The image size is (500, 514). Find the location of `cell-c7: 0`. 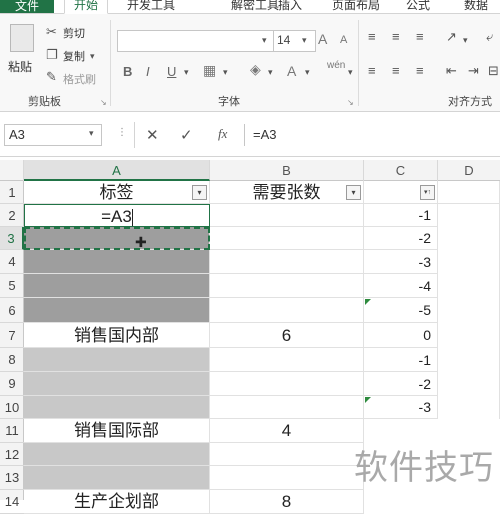

cell-c7: 0 is located at coordinates (401, 335).